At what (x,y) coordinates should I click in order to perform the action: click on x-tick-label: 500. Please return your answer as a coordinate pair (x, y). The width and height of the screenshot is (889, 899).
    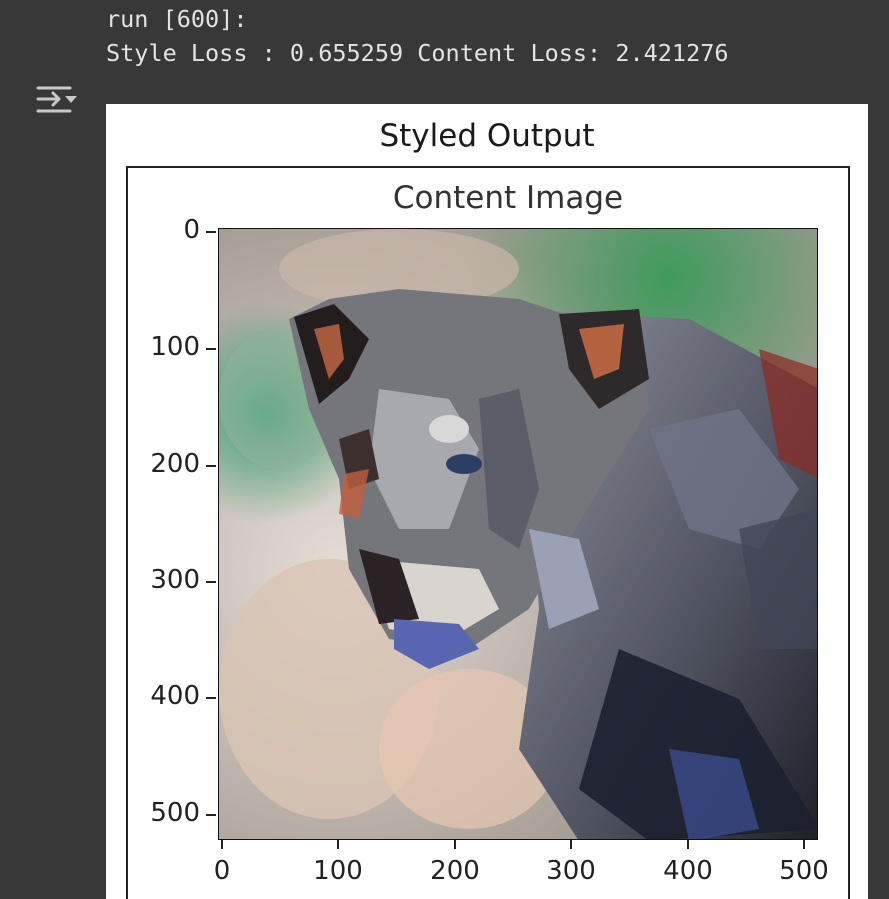
    Looking at the image, I should click on (804, 871).